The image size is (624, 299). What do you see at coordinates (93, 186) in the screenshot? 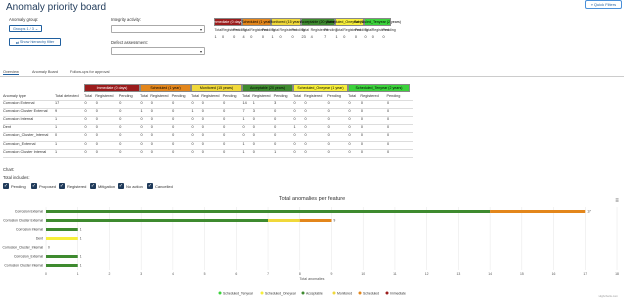
I see `checkbox-mitigation: ✓` at bounding box center [93, 186].